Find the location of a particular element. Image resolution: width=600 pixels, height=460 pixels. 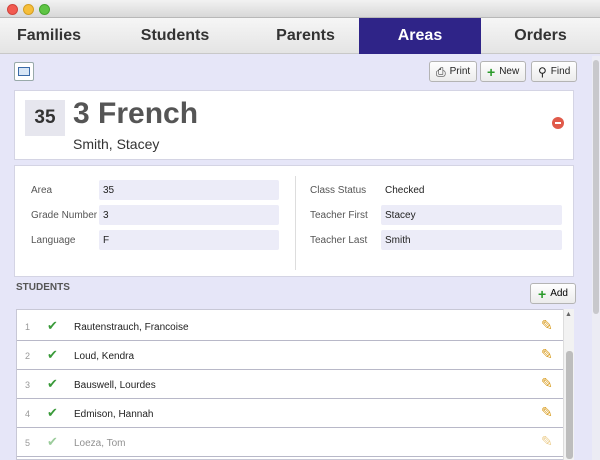

row-number: 1 is located at coordinates (28, 327).